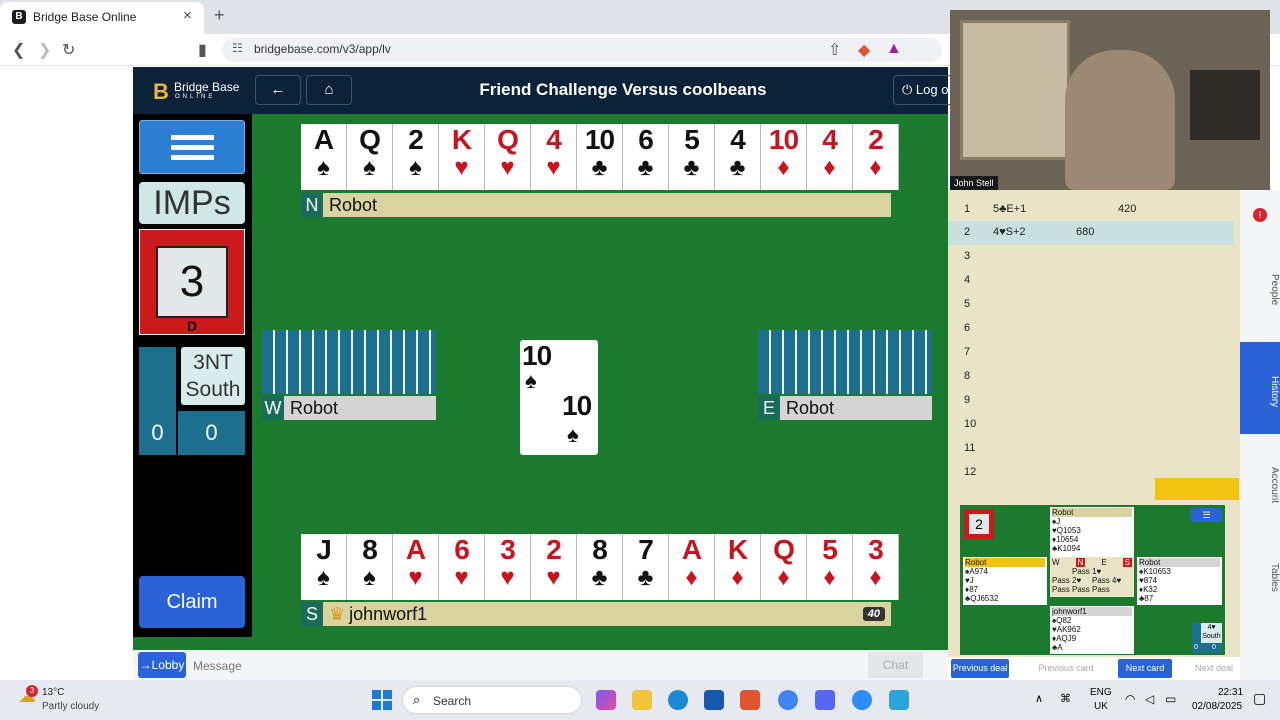 Image resolution: width=1280 pixels, height=720 pixels. What do you see at coordinates (862, 700) in the screenshot?
I see `zoom-icon` at bounding box center [862, 700].